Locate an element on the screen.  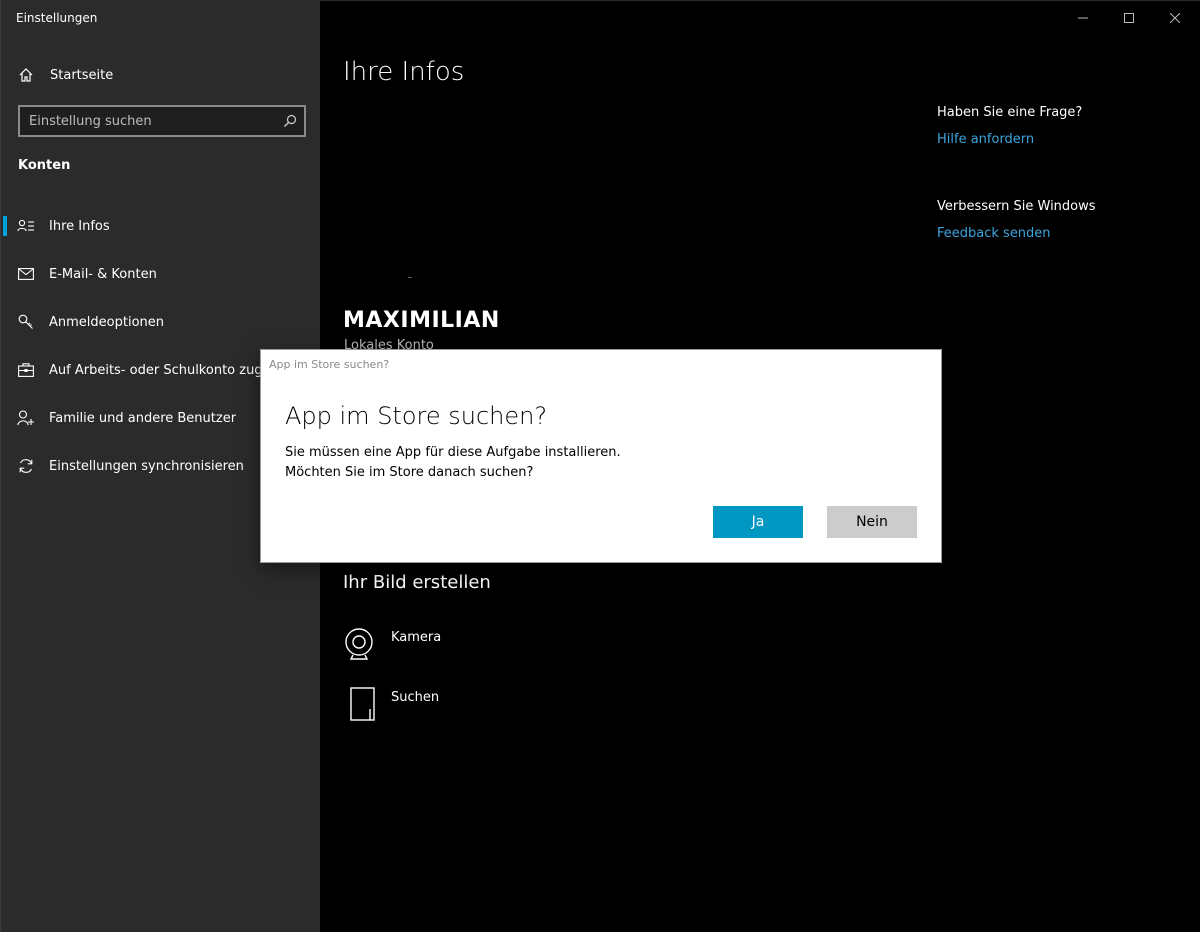
home-nav-item: Startseite is located at coordinates (65, 75).